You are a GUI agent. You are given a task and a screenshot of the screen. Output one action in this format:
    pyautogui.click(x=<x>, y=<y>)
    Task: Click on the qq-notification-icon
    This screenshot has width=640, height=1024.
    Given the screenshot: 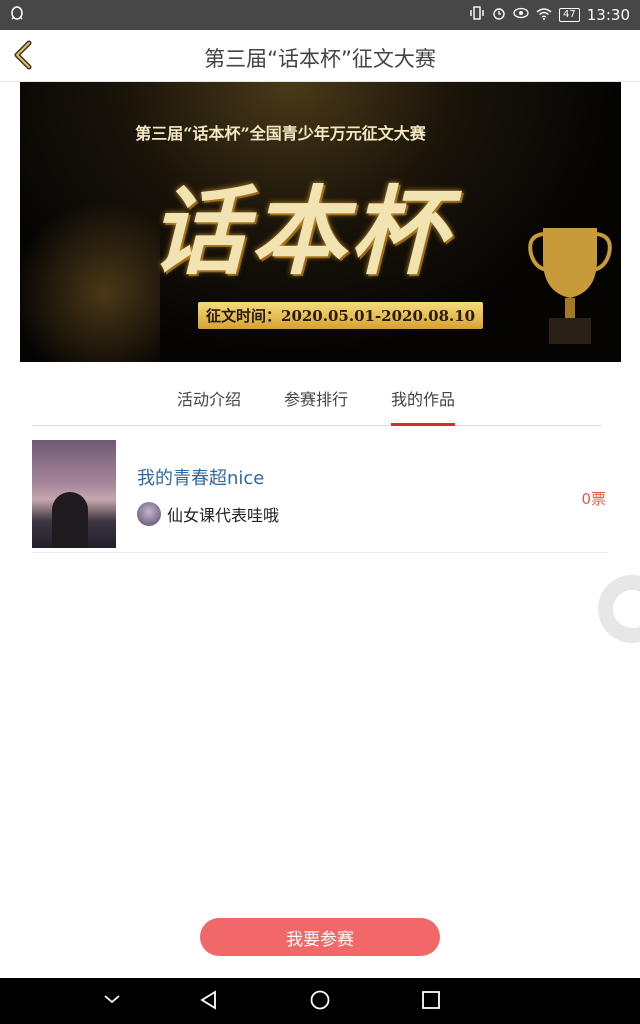 What is the action you would take?
    pyautogui.click(x=17, y=16)
    